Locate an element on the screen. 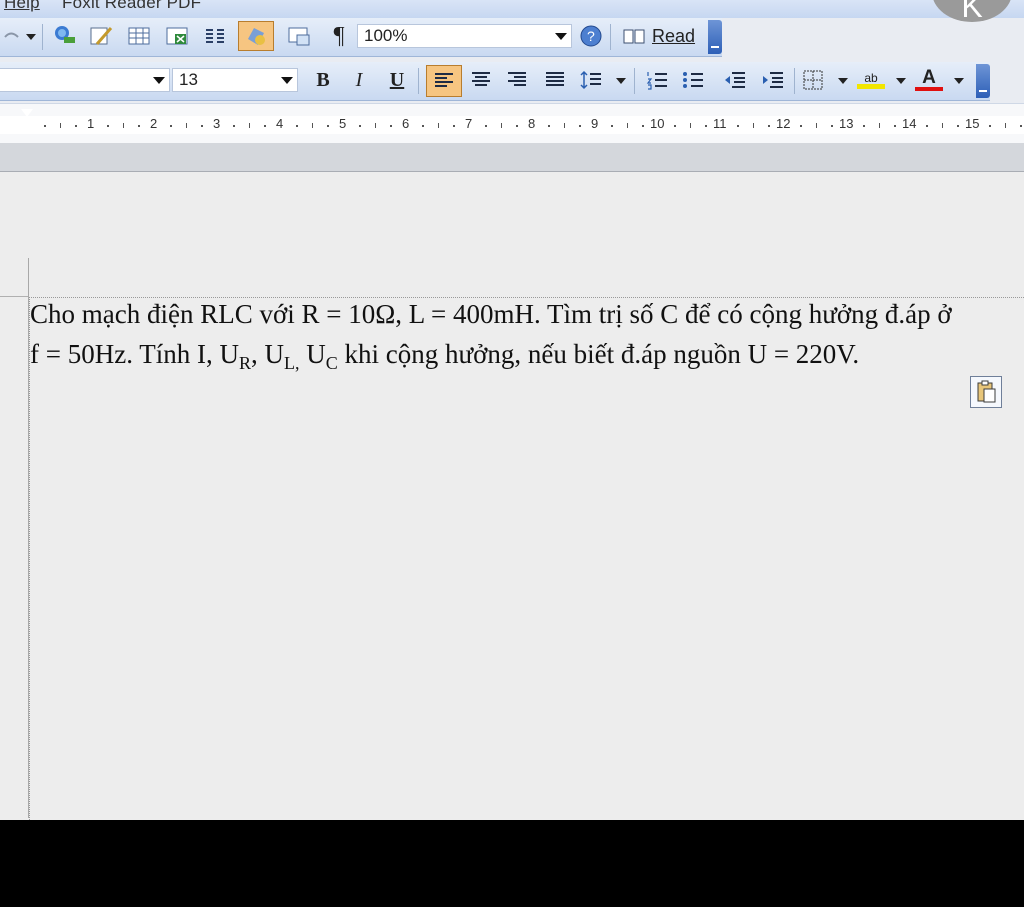  borders-dropdown-icon is located at coordinates (843, 81).